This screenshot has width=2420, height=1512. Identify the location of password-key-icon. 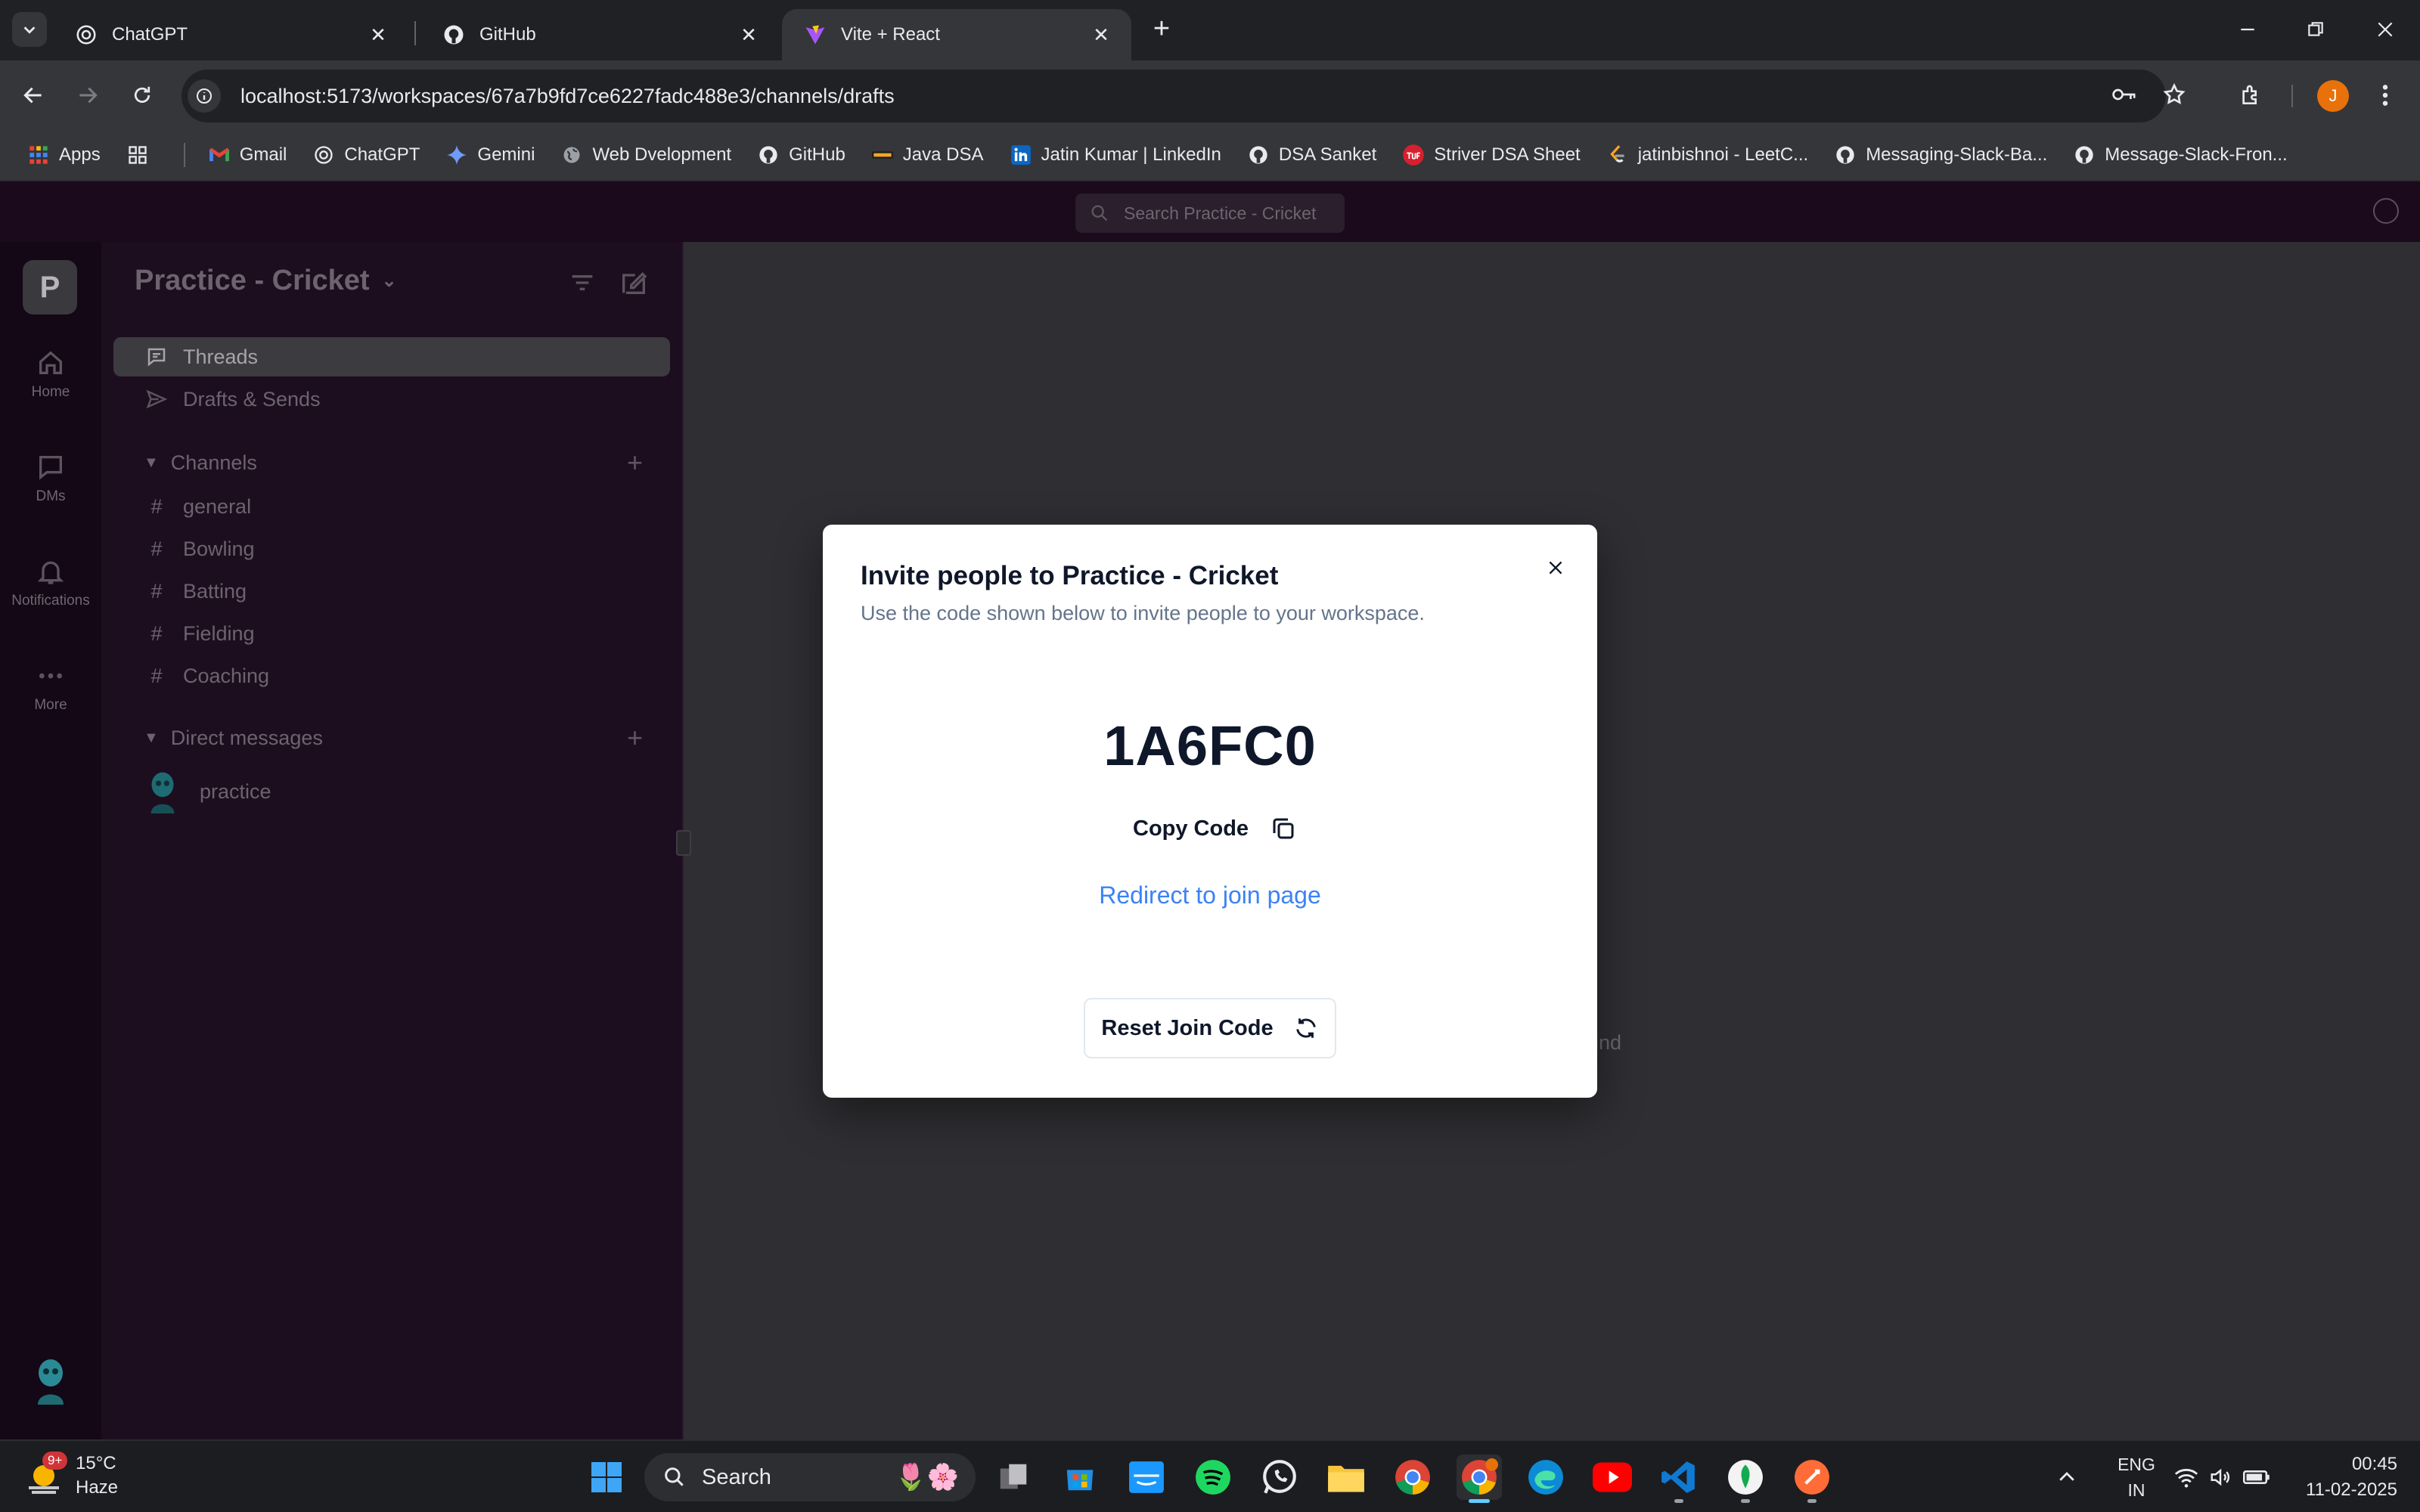
(2124, 94).